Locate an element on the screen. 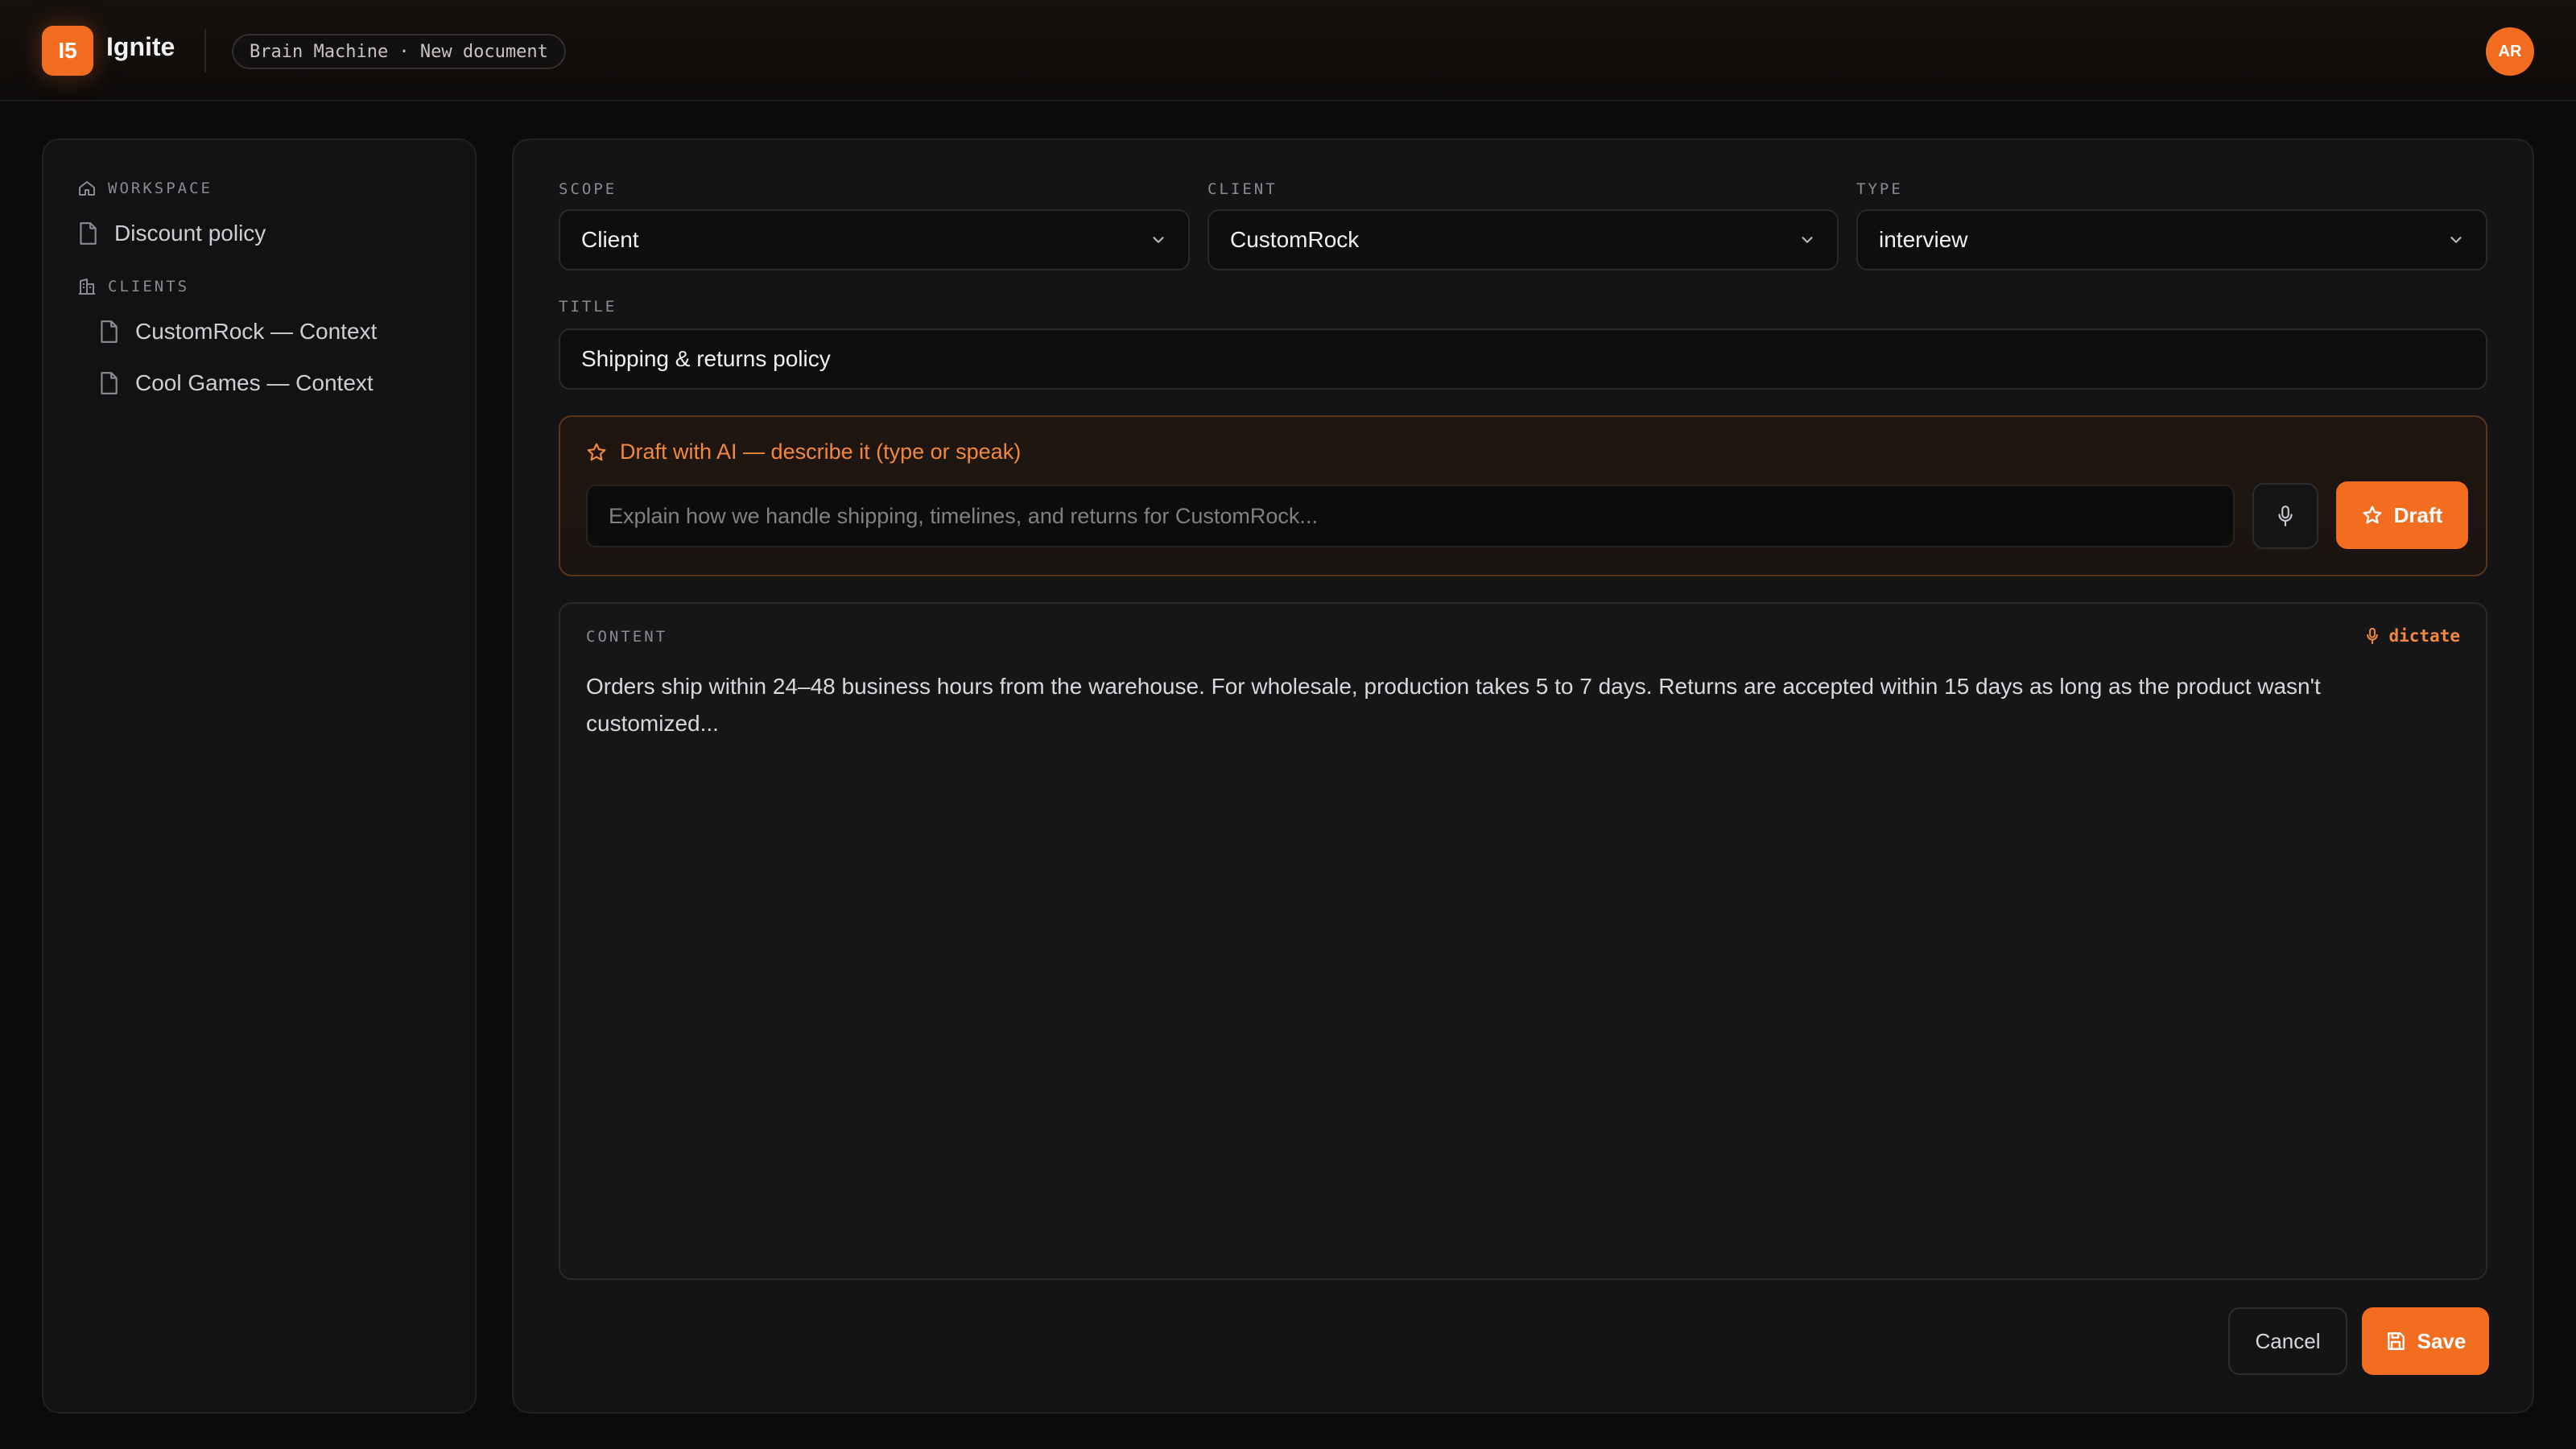 The height and width of the screenshot is (1449, 2576). draft-button-label: Draft is located at coordinates (2418, 514).